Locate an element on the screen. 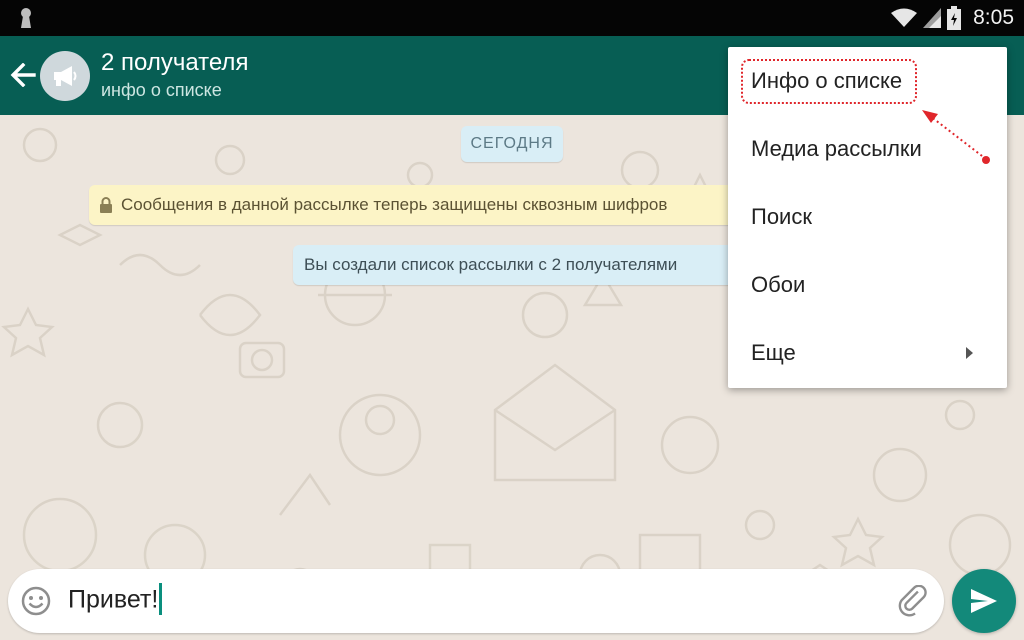  send-button is located at coordinates (984, 601).